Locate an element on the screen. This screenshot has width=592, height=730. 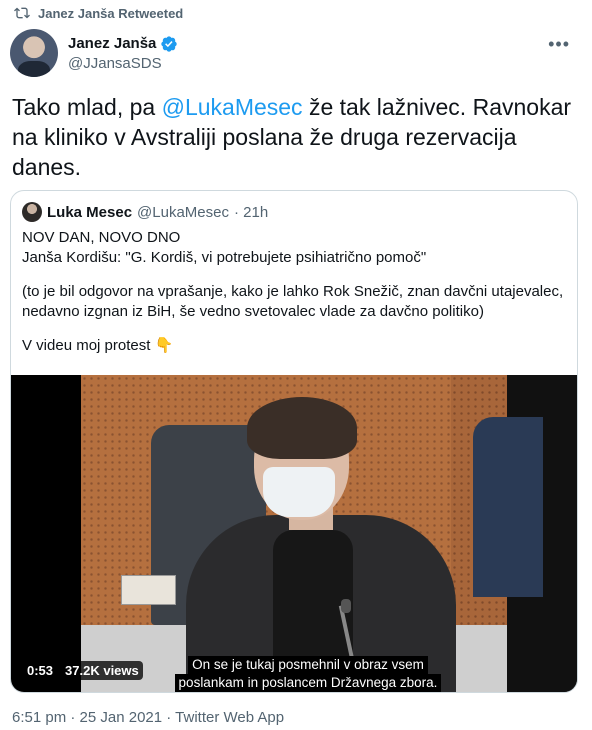
quoted-tweet-header: Luka Mesec @LukaMesec · 21h is located at coordinates (145, 212).